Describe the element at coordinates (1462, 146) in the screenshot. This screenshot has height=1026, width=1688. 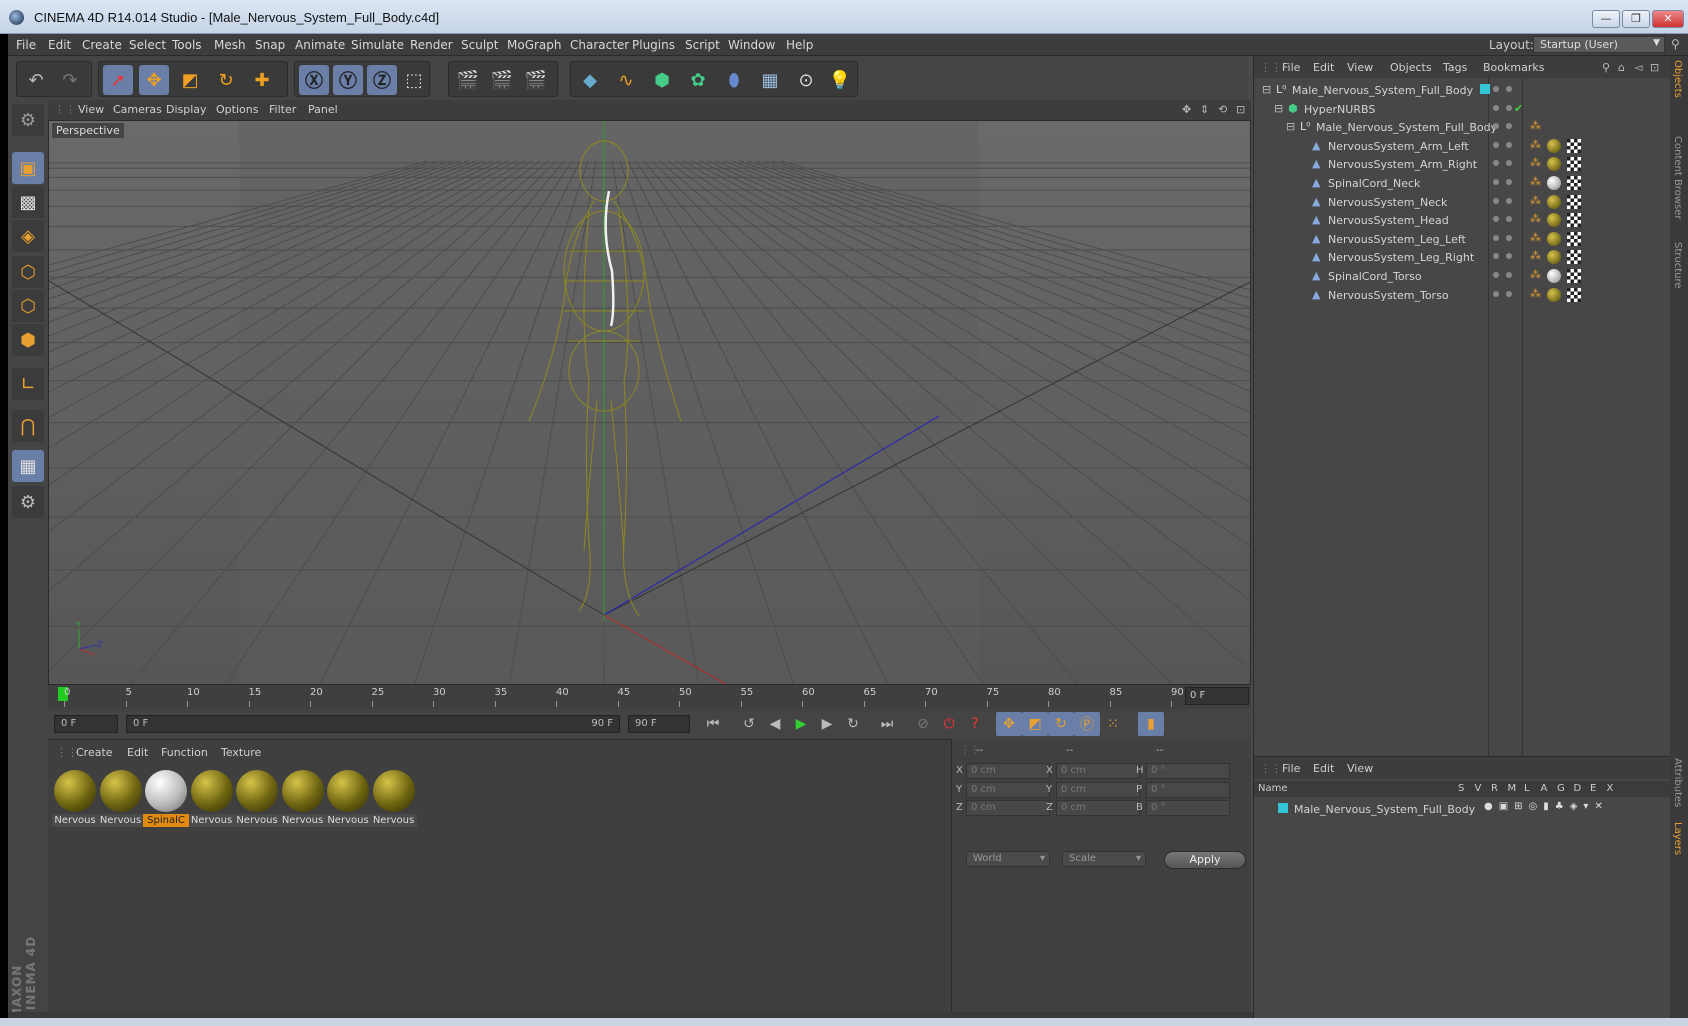
I see `object-row: ▲ NervousSystem_Arm_Left ⁂` at that location.